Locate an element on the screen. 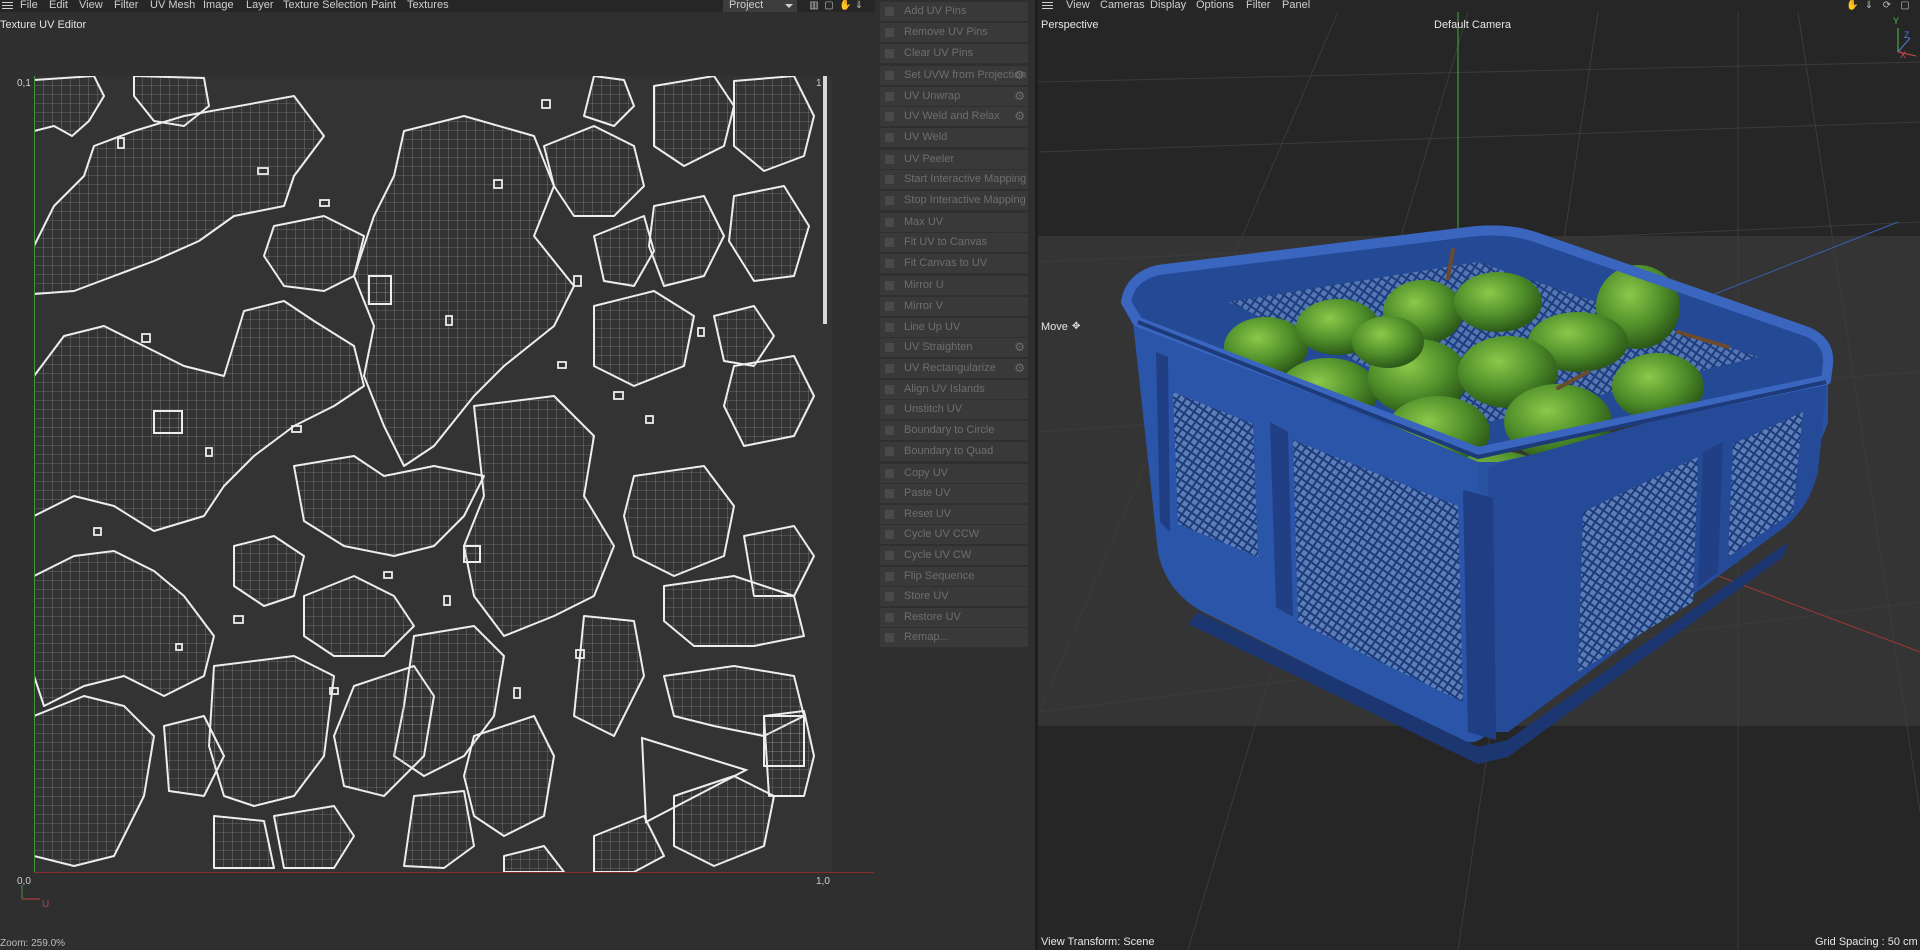 This screenshot has width=1920, height=950. command-uv-straighten: UV Straighten ⚙ is located at coordinates (954, 347).